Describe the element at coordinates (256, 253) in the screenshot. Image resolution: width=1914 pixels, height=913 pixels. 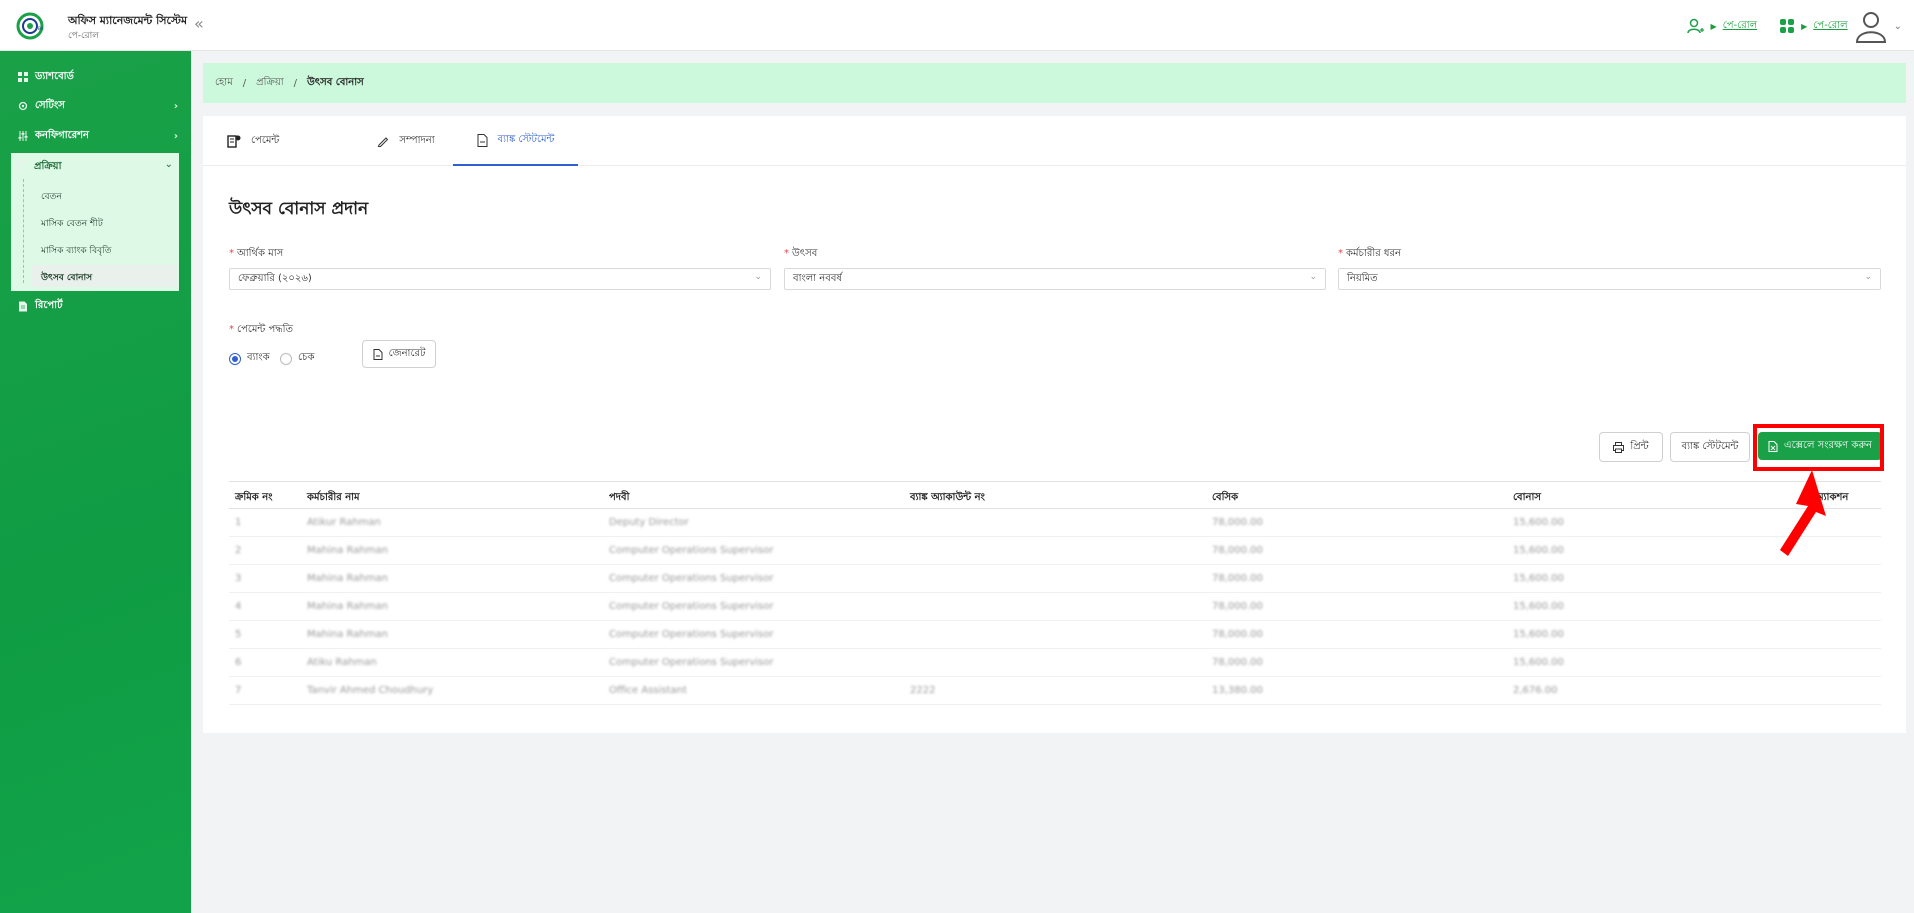
I see `month-label: * আর্থিক মাস` at that location.